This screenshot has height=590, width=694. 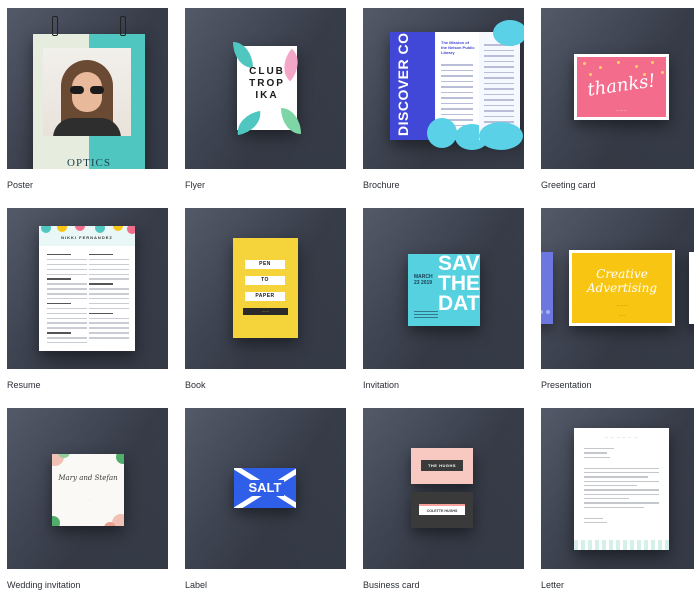 I want to click on invitation-thumbnail: SAVE THE DATE MARCH 23 2019, so click(x=443, y=288).